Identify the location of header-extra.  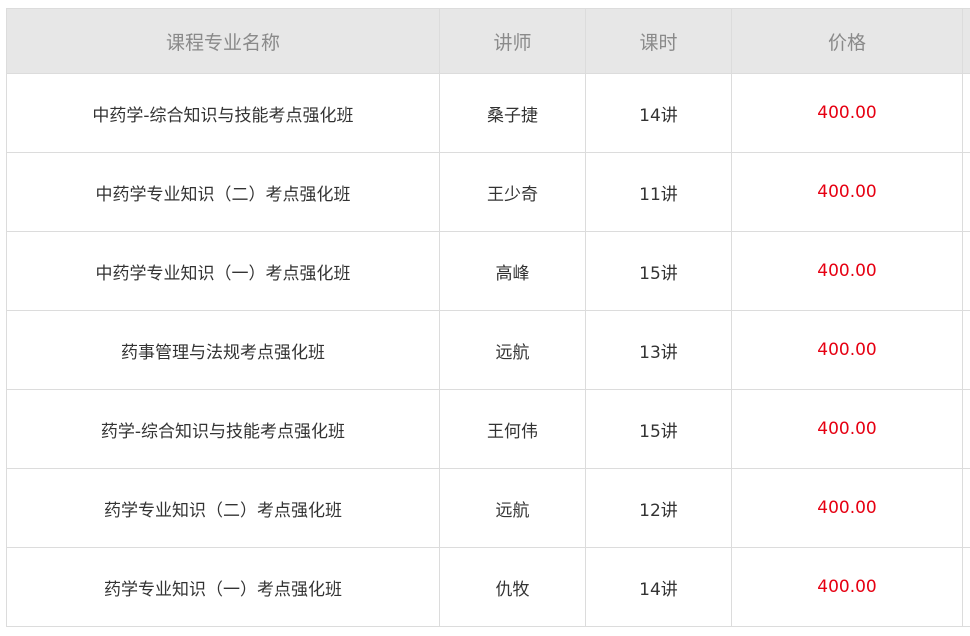
(966, 41).